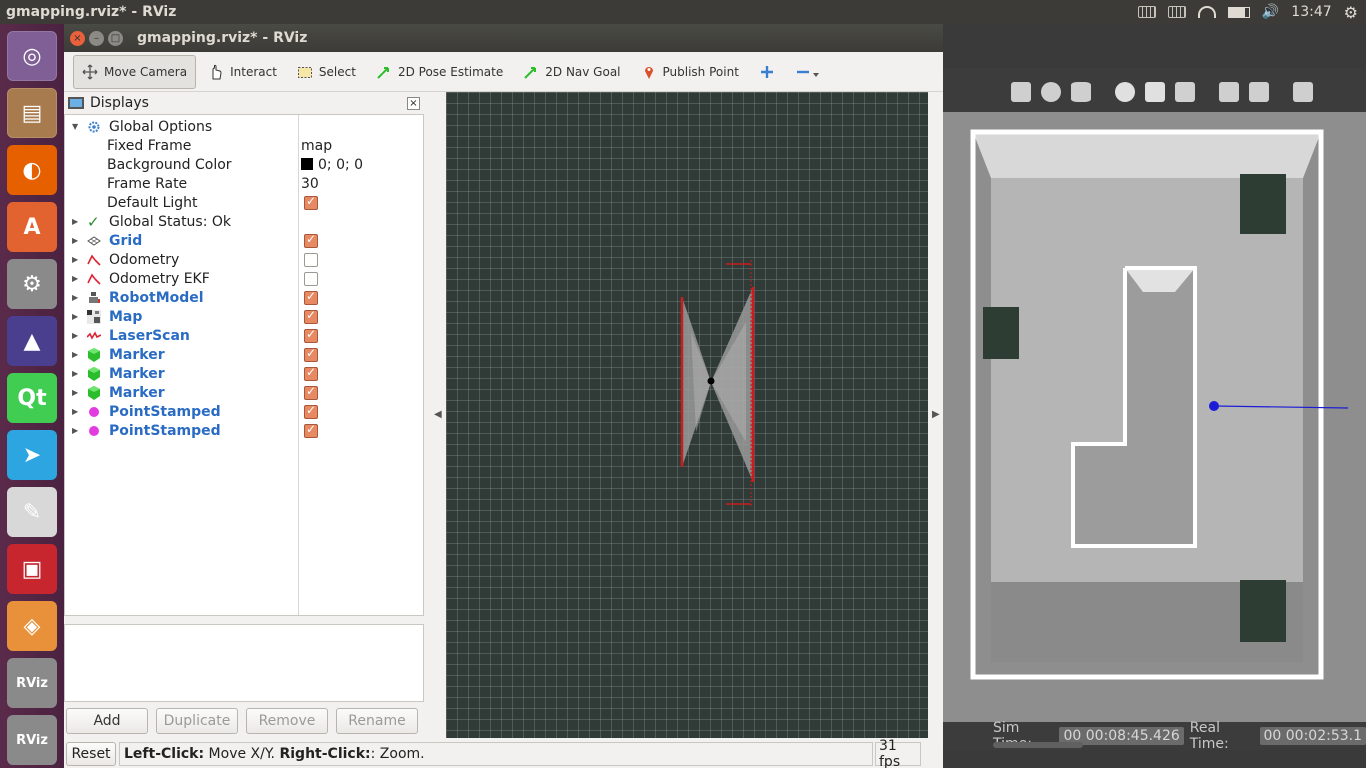  What do you see at coordinates (32, 398) in the screenshot?
I see `launcher-qt-creator-icon: Qt` at bounding box center [32, 398].